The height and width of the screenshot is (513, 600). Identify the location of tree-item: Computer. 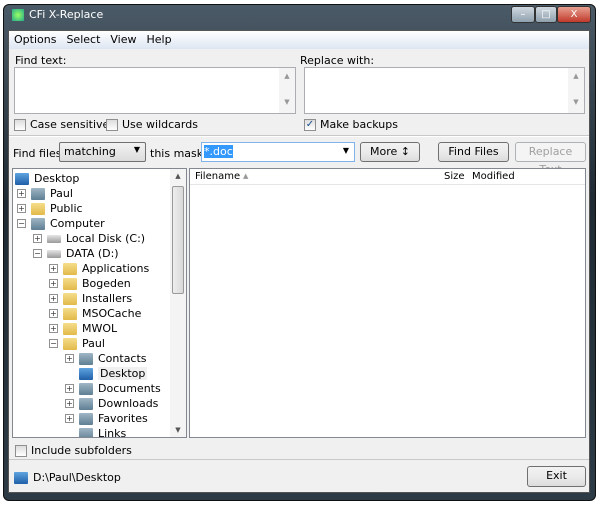
(68, 223).